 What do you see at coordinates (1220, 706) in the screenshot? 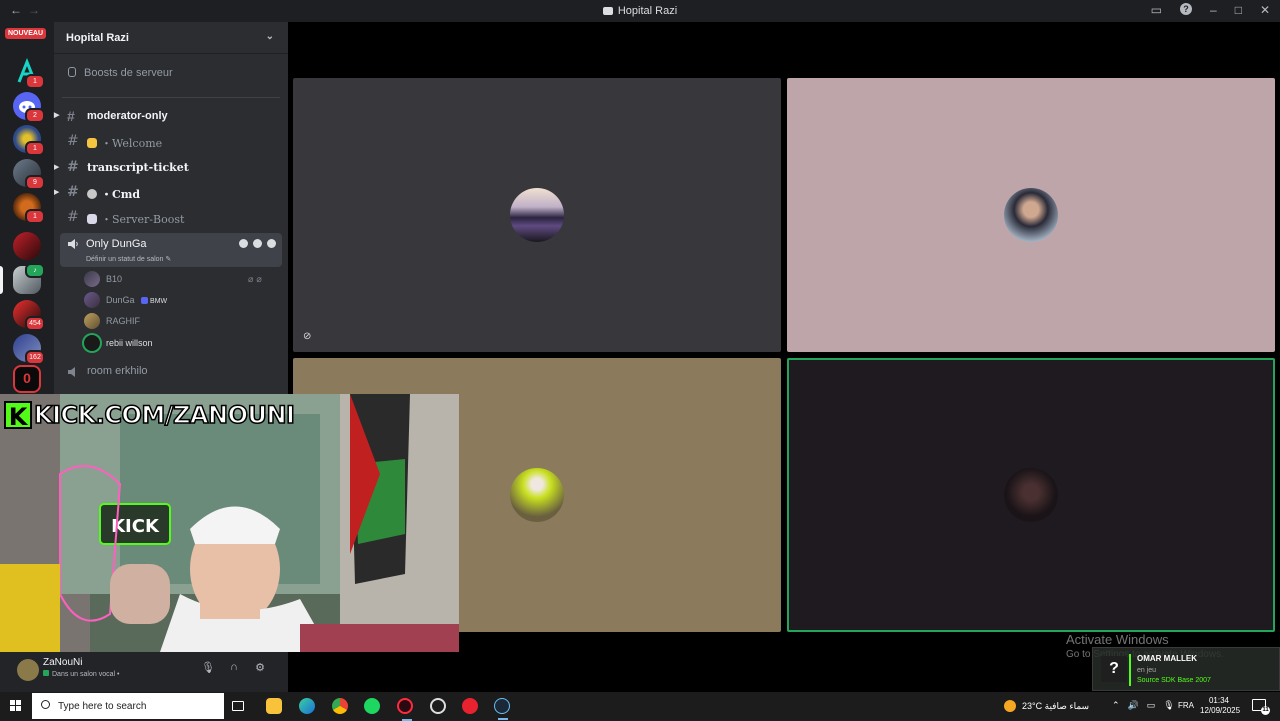
I see `clock: 01:34 12/09/2025` at bounding box center [1220, 706].